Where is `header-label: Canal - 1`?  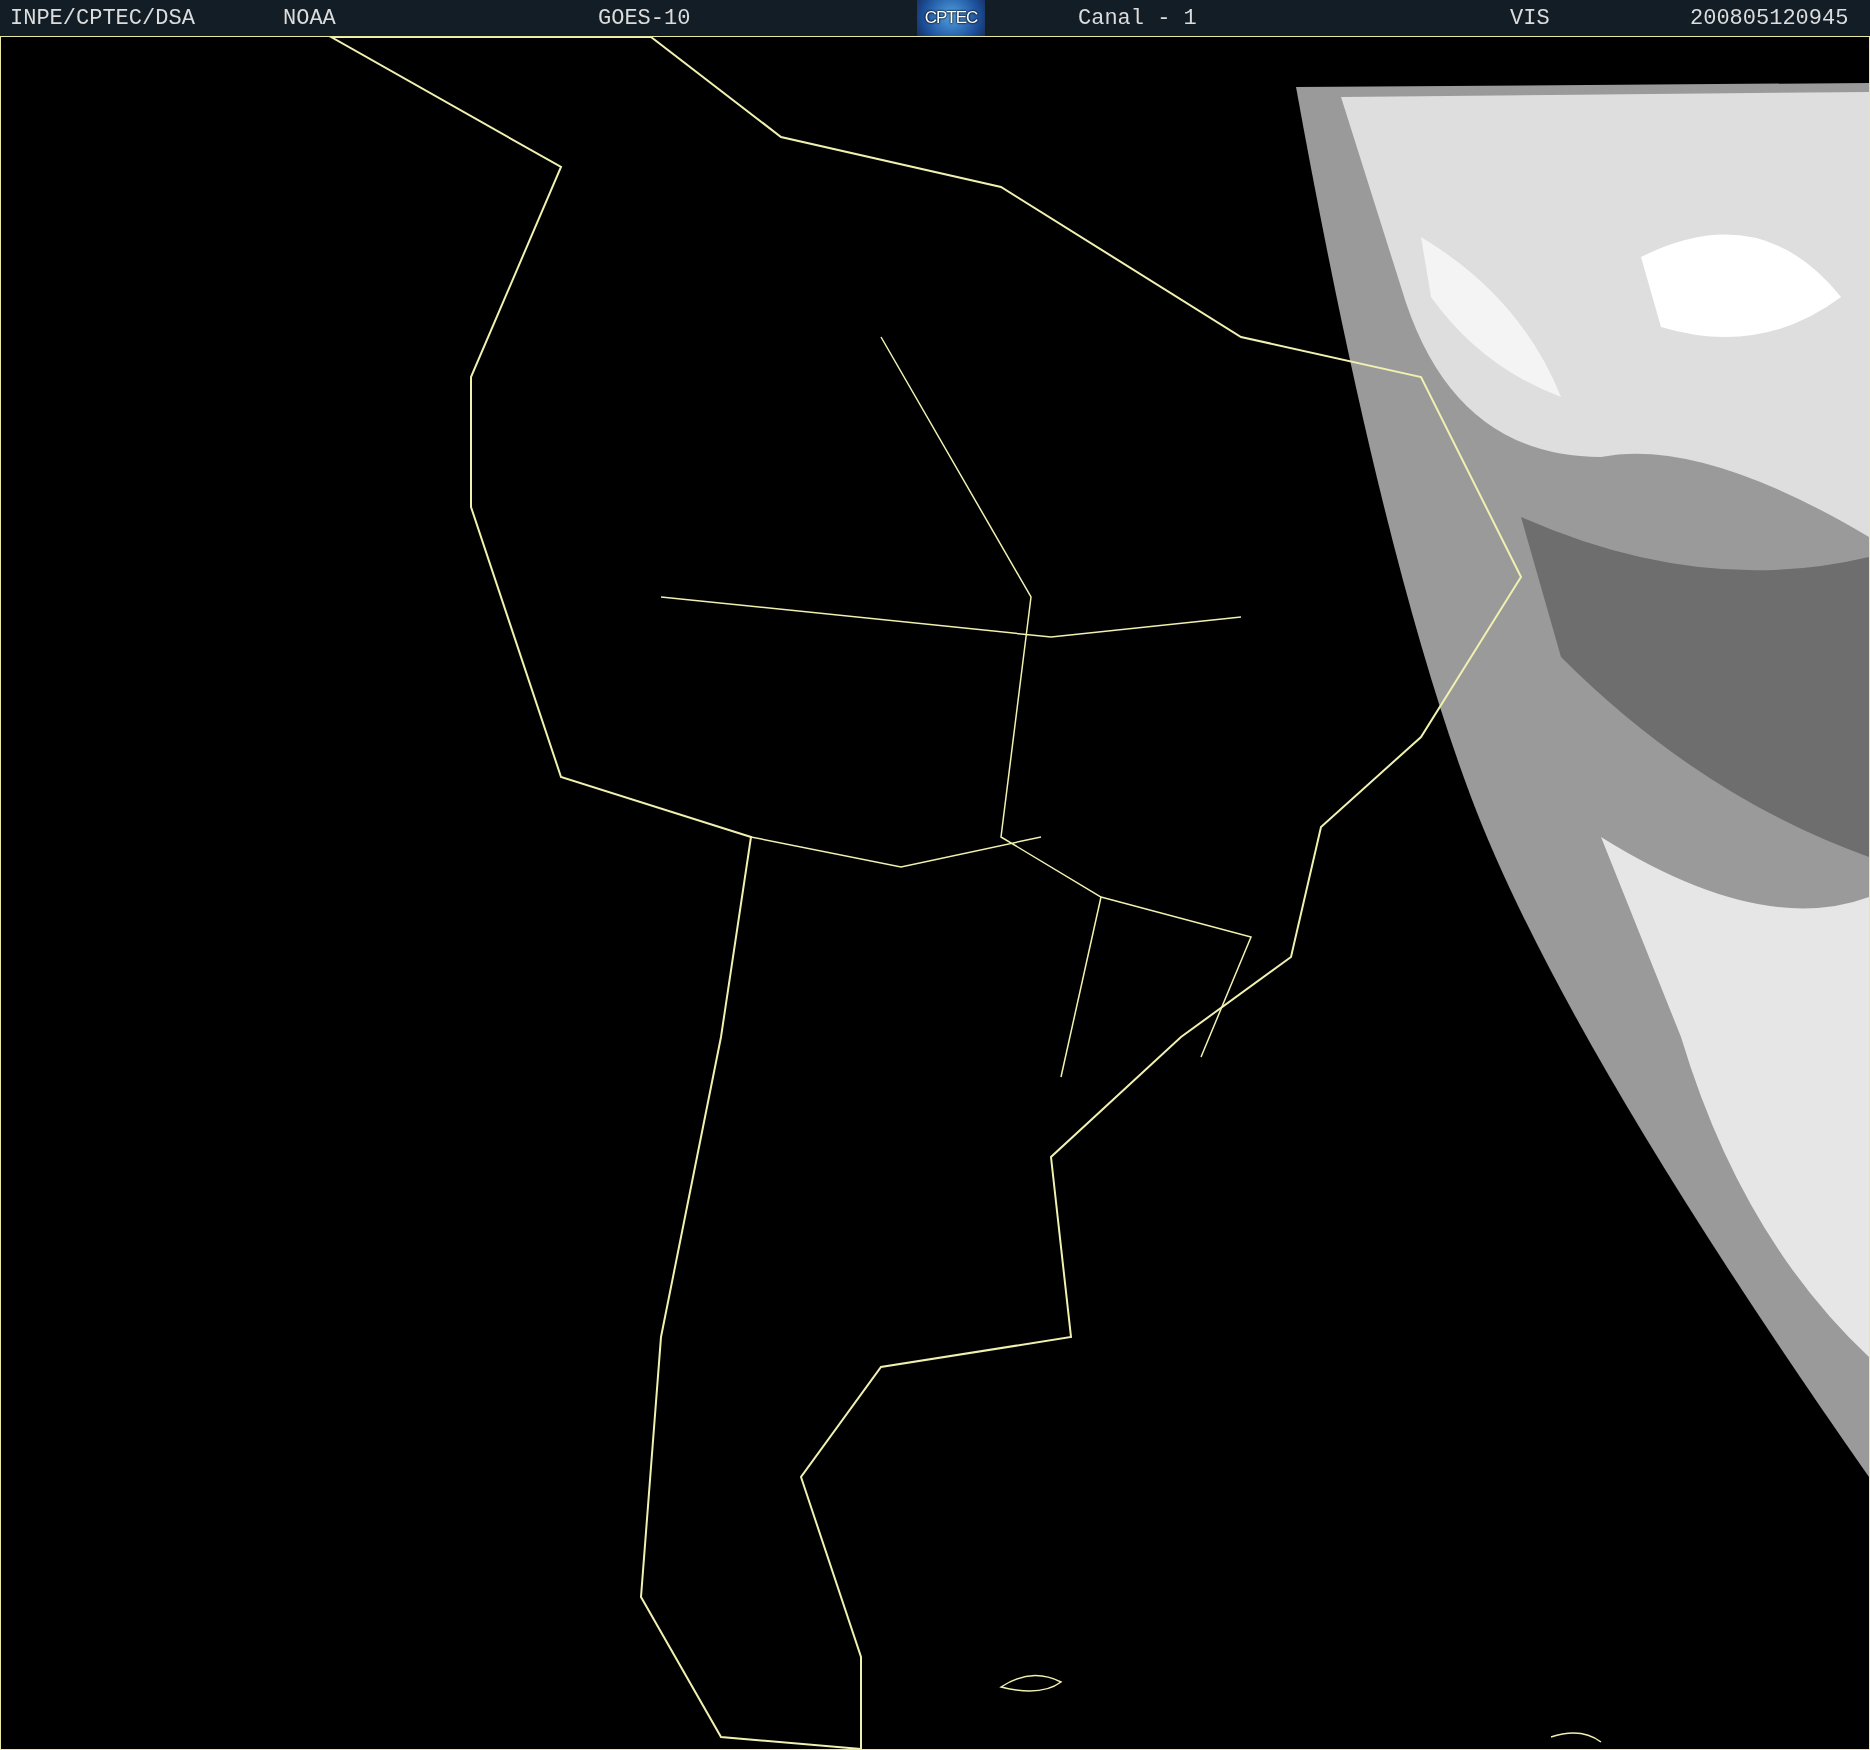
header-label: Canal - 1 is located at coordinates (1138, 18).